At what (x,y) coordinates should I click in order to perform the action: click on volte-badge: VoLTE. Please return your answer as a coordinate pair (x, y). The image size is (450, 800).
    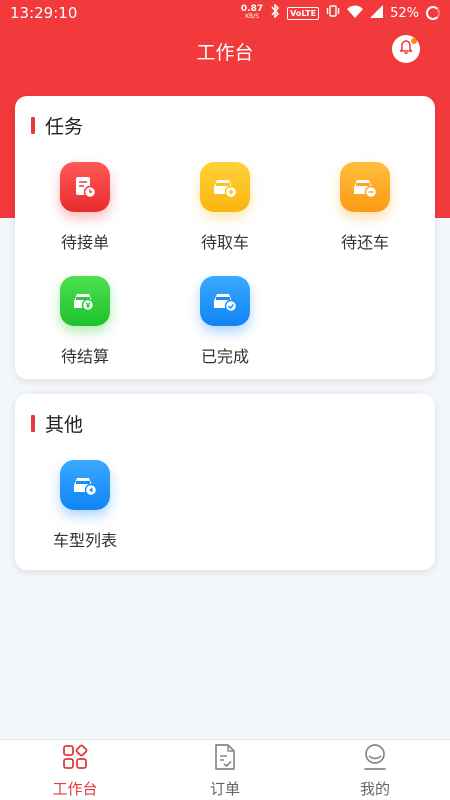
    Looking at the image, I should click on (303, 13).